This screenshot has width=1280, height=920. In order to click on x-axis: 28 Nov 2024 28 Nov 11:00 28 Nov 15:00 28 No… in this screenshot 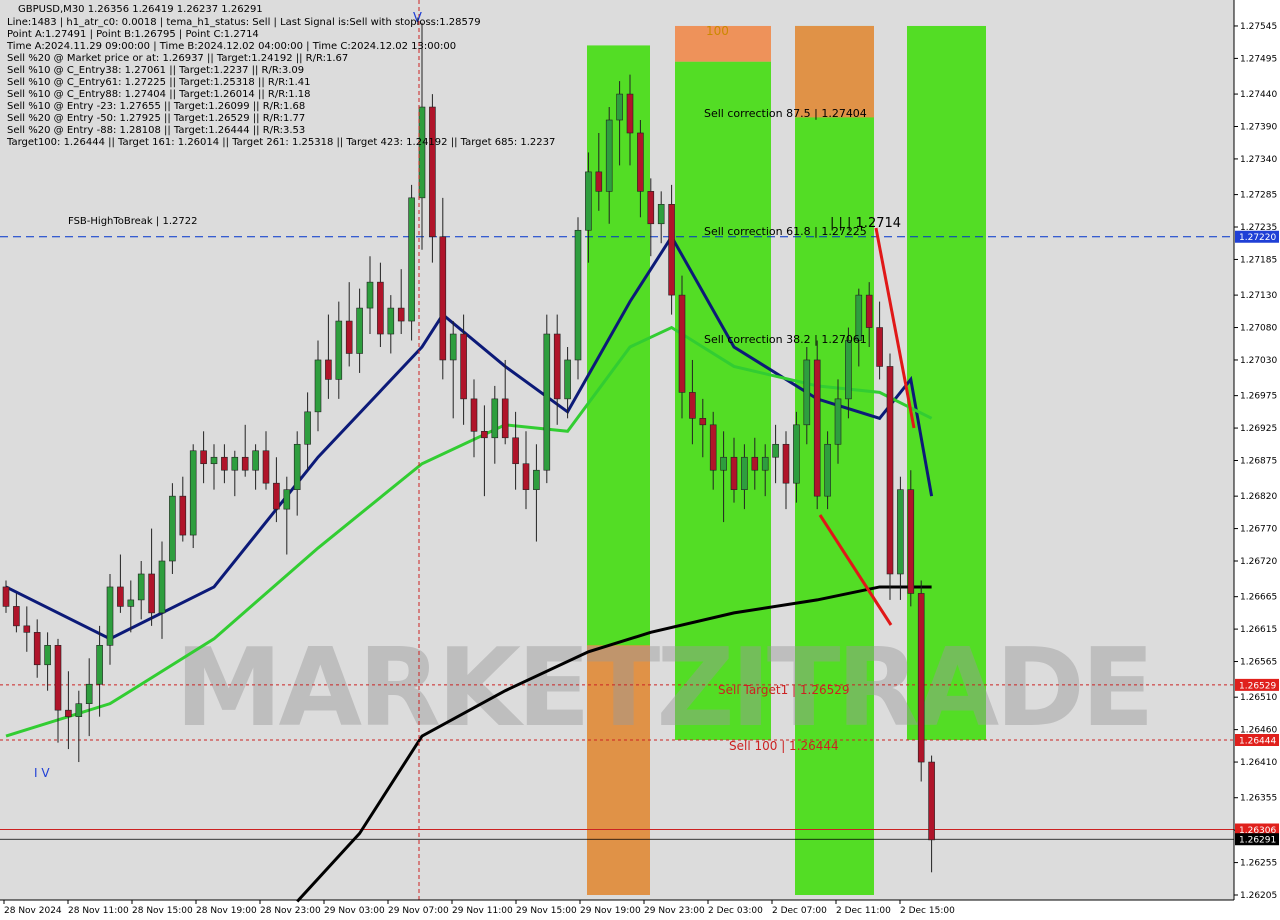, I will do `click(479, 908)`.